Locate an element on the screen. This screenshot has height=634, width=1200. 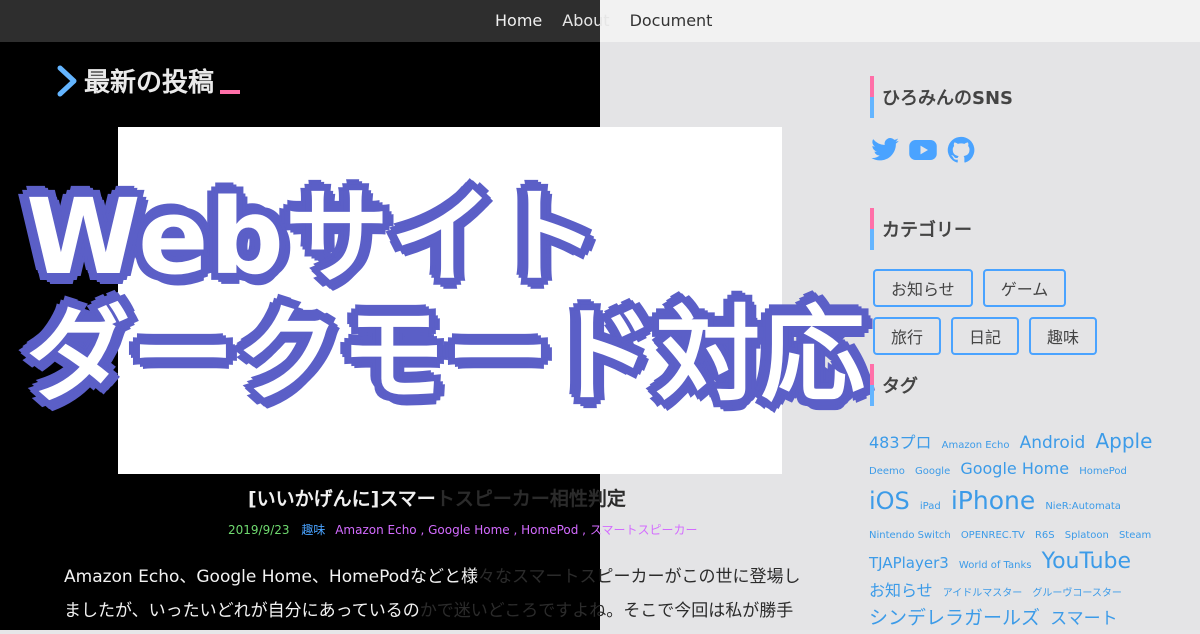
tag-link: Google is located at coordinates (932, 471).